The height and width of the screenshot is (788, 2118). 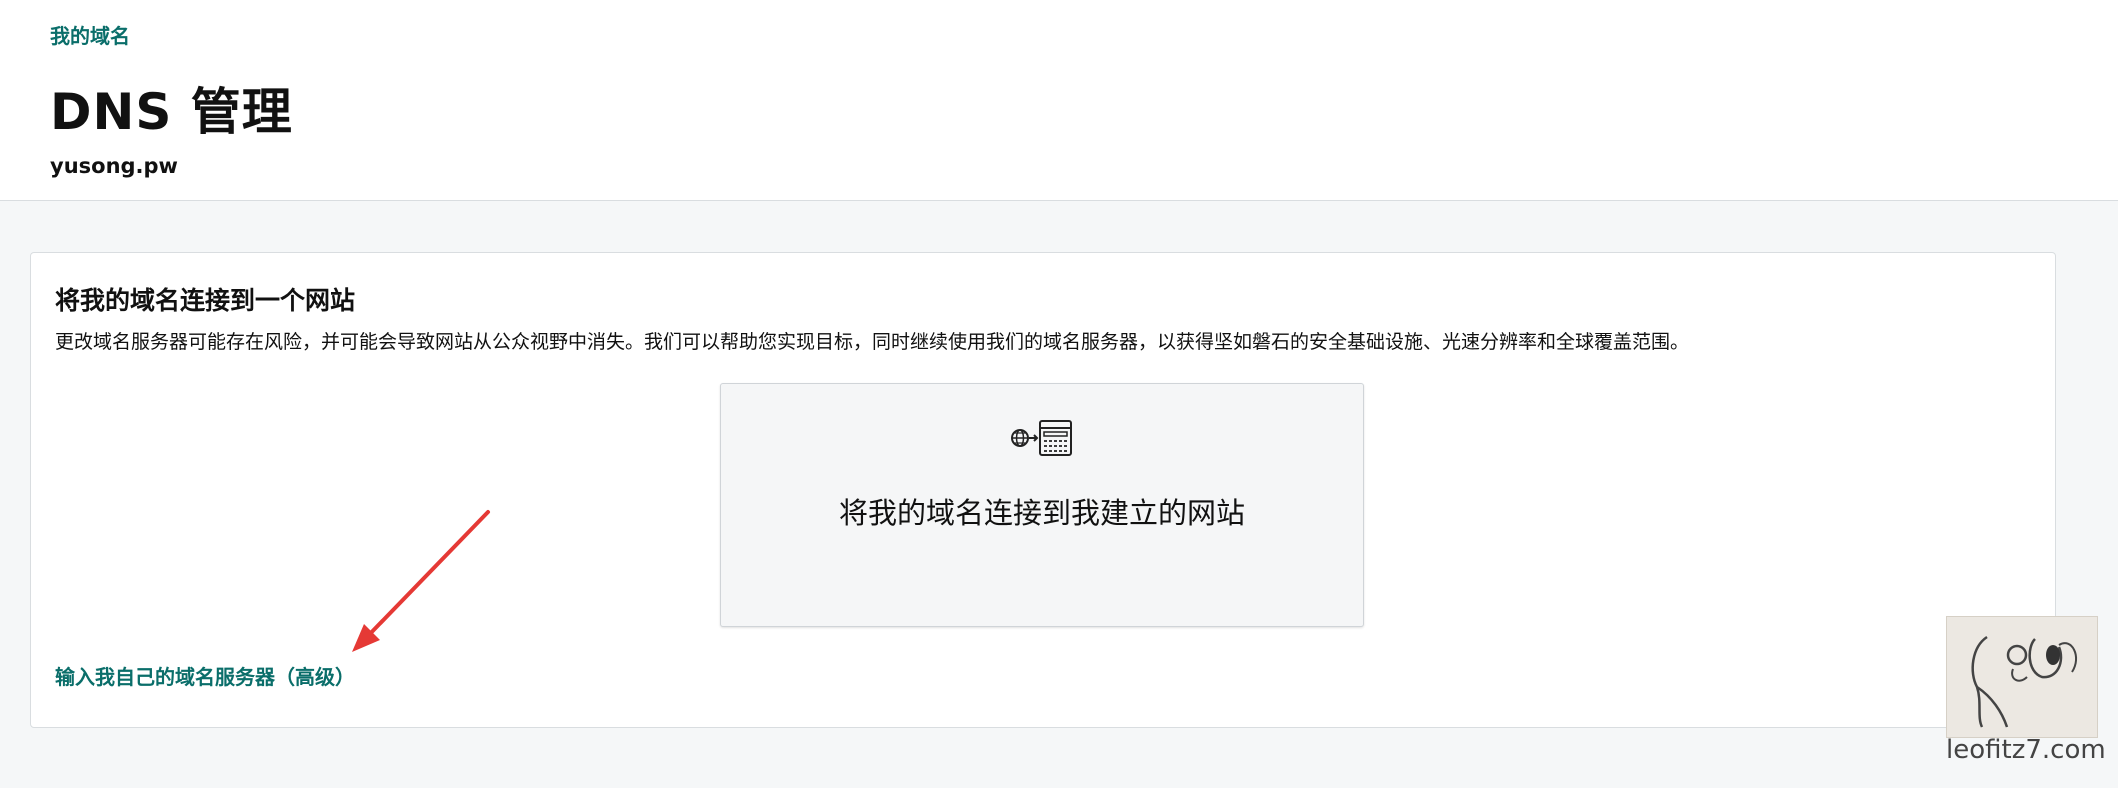 I want to click on dog-sketch-icon, so click(x=2024, y=681).